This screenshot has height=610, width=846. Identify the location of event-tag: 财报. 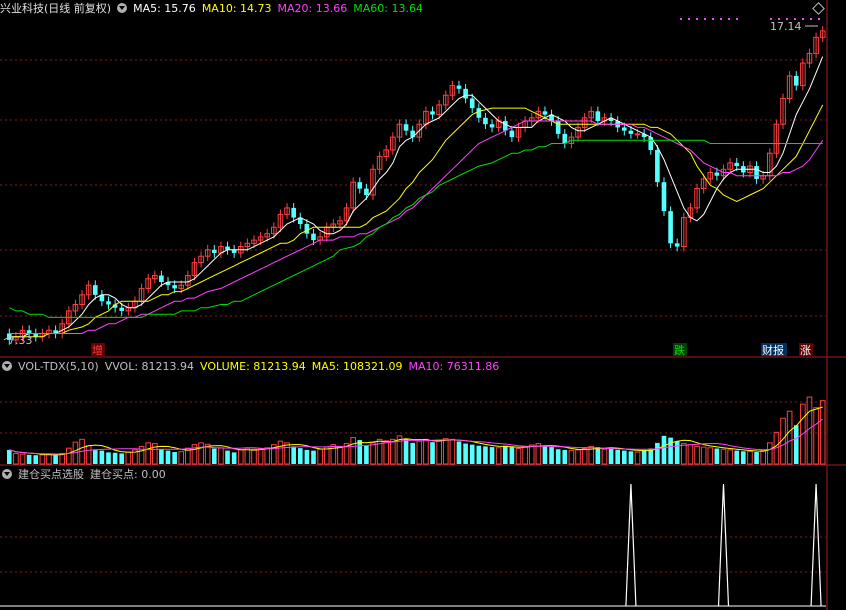
(773, 350).